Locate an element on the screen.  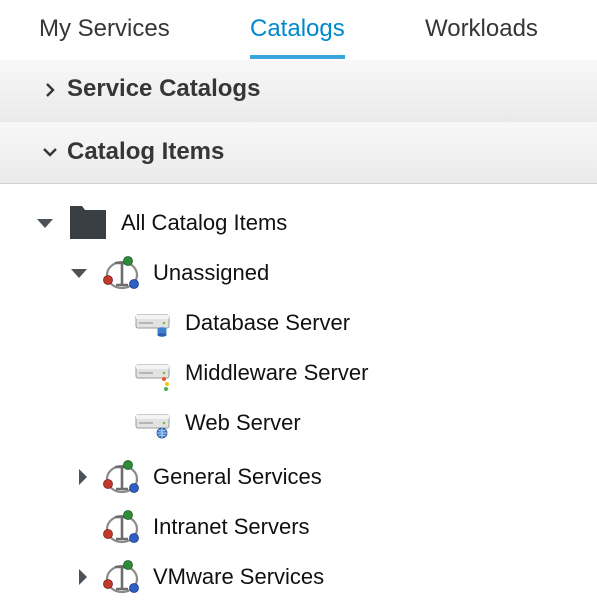
tree-node-web-server: Web Server is located at coordinates (165, 423).